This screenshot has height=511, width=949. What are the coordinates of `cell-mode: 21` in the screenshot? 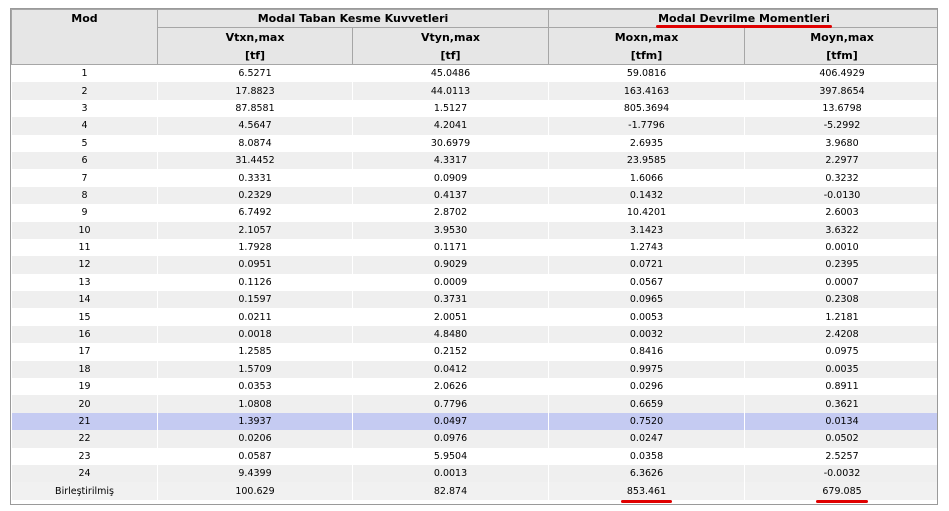 It's located at (84, 421).